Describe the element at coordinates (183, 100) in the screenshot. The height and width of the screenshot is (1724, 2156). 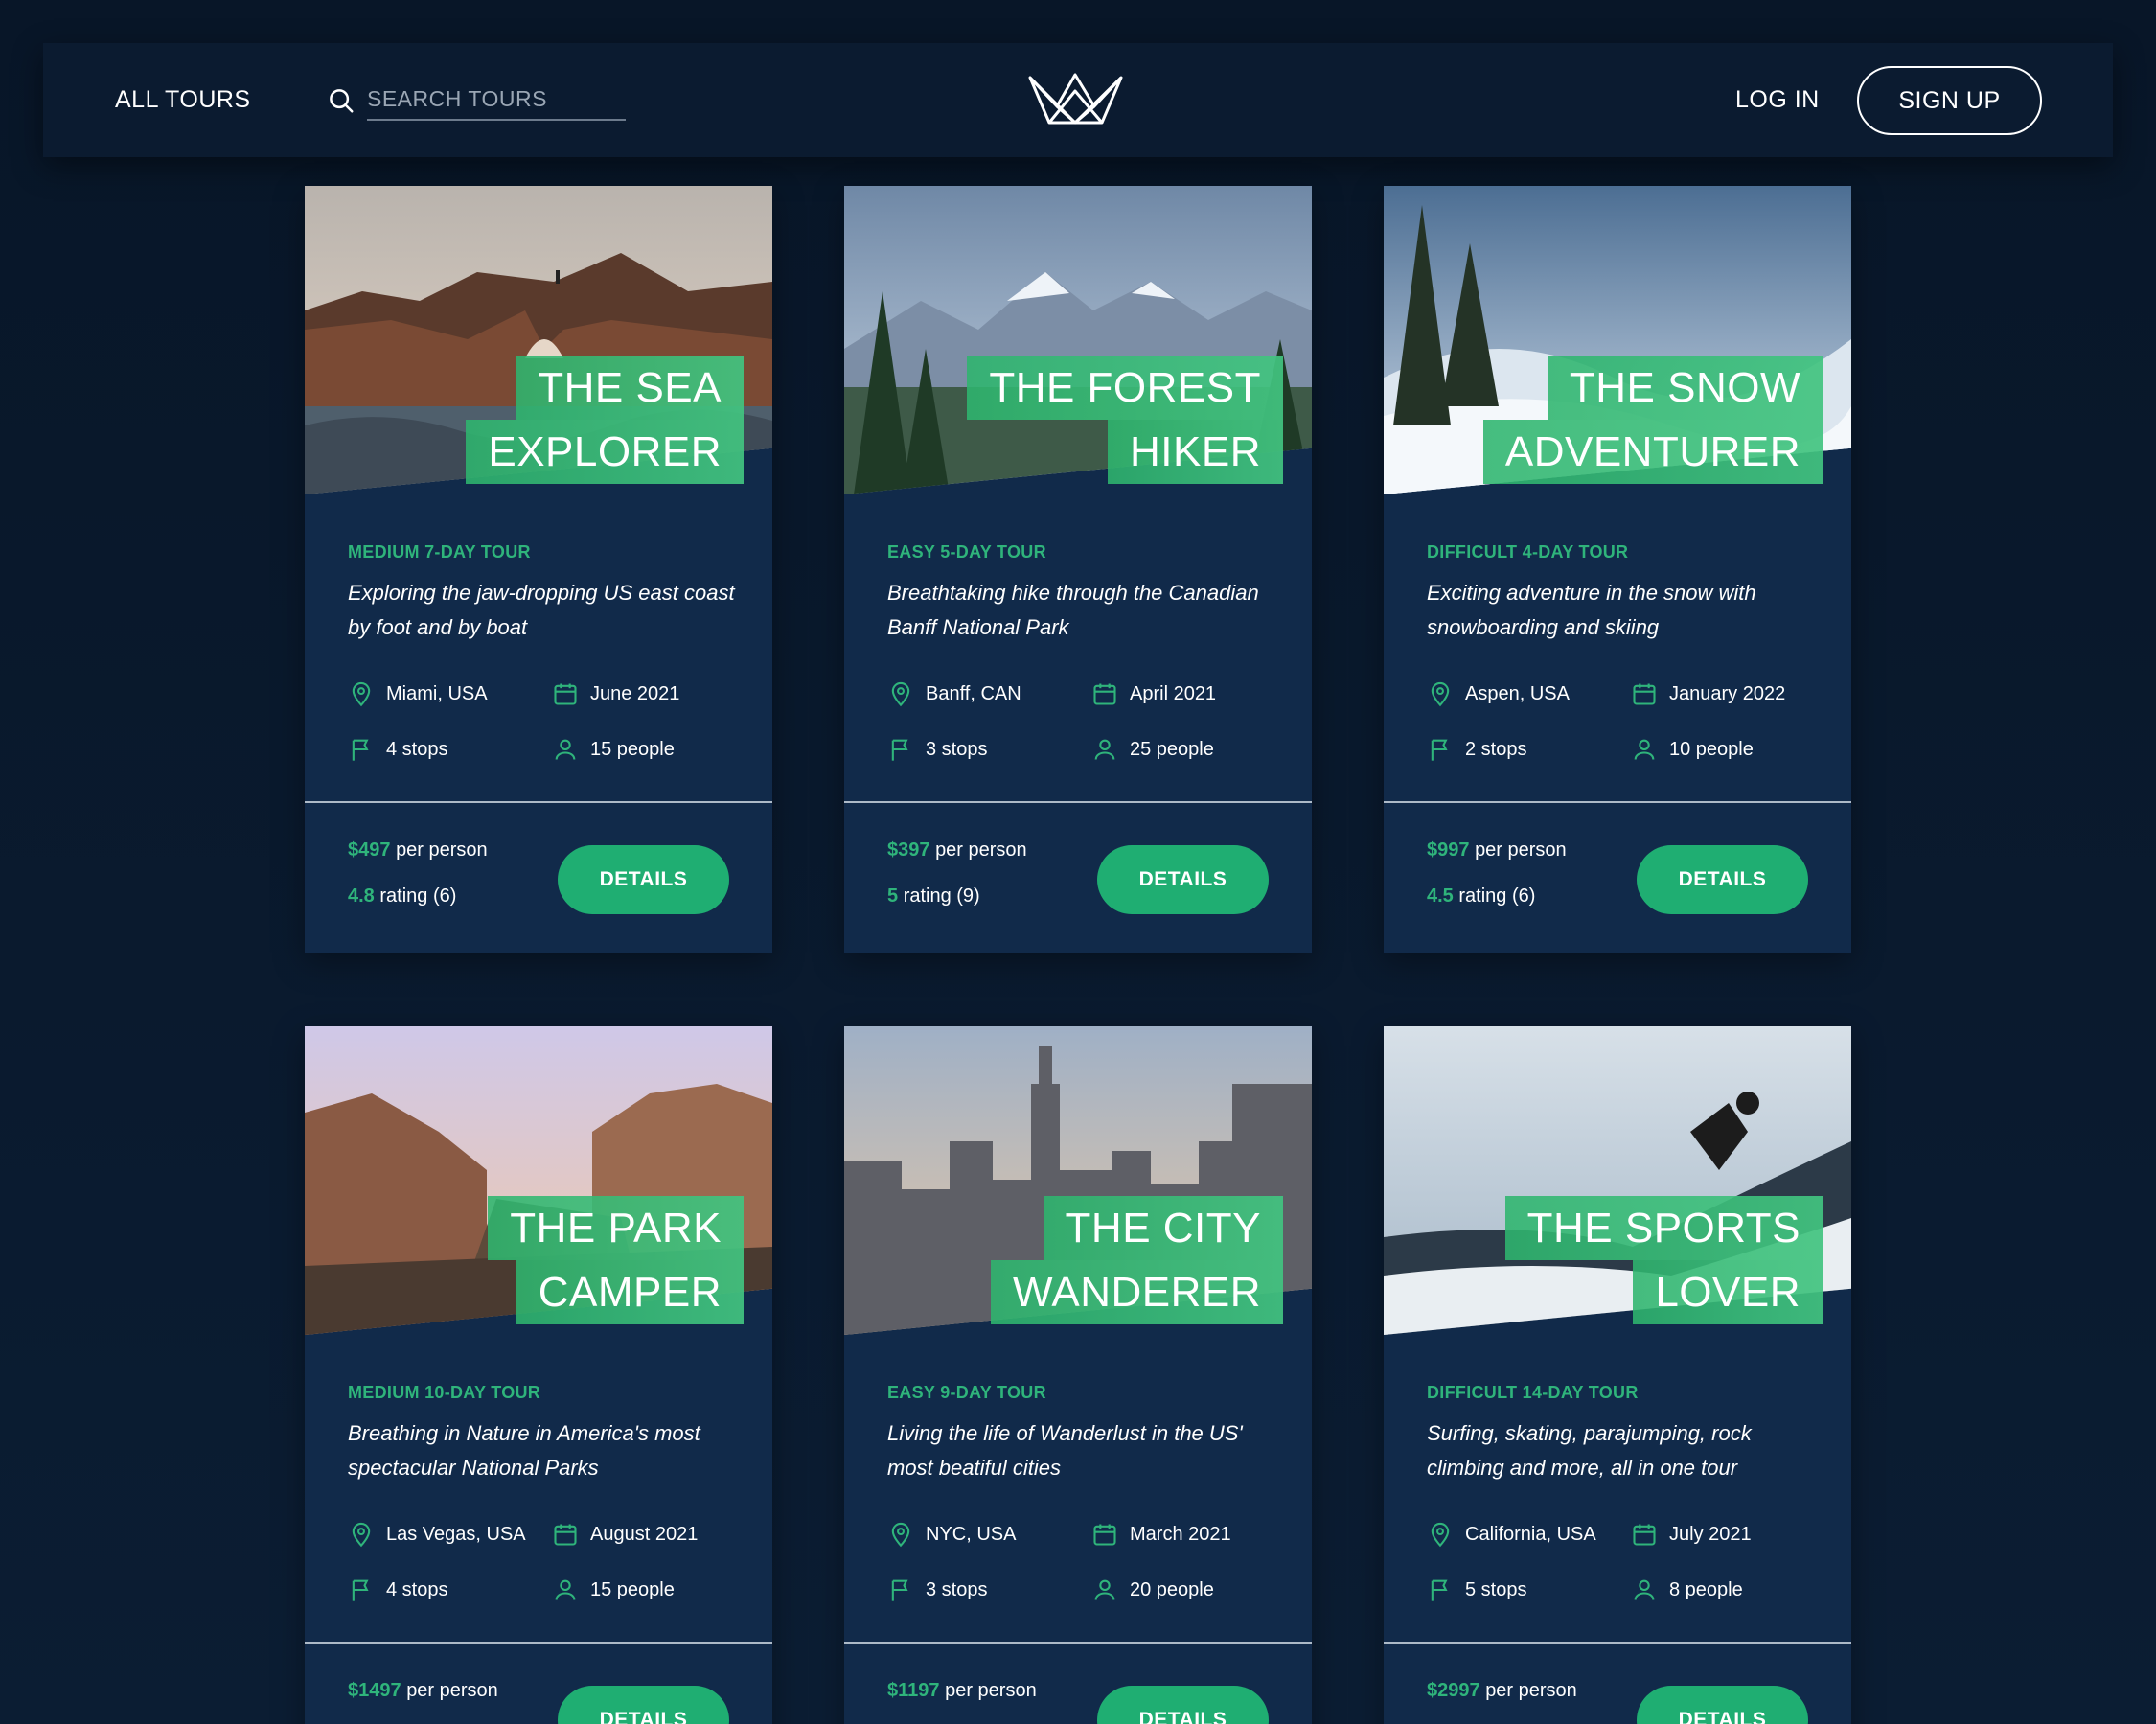
I see `all-tours-link: ALL TOURS` at that location.